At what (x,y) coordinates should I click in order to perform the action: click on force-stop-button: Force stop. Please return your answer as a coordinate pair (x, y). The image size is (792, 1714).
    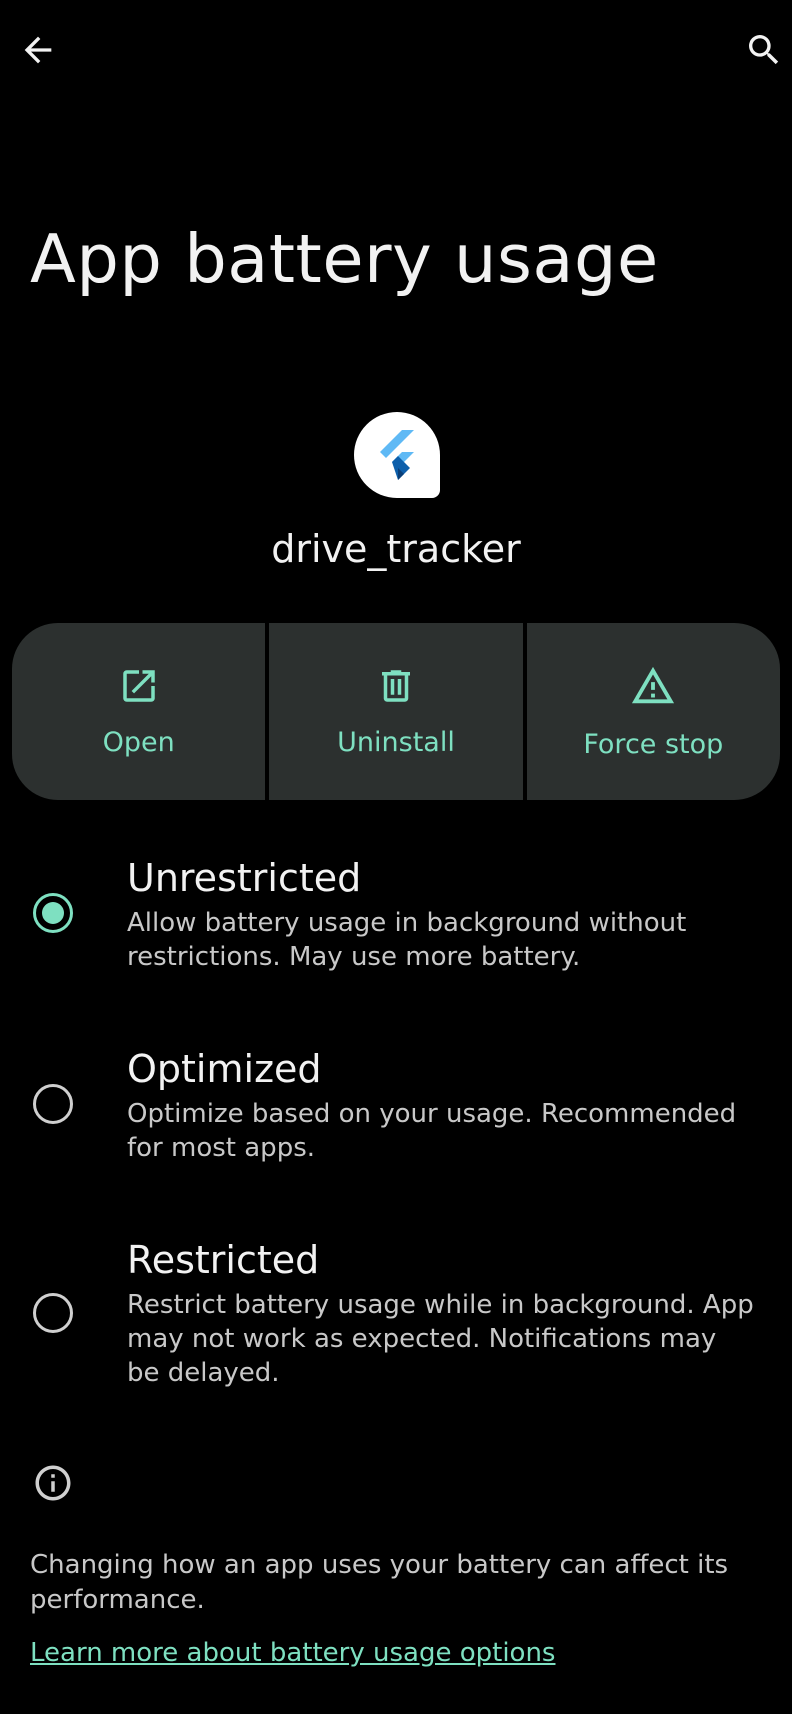
    Looking at the image, I should click on (653, 711).